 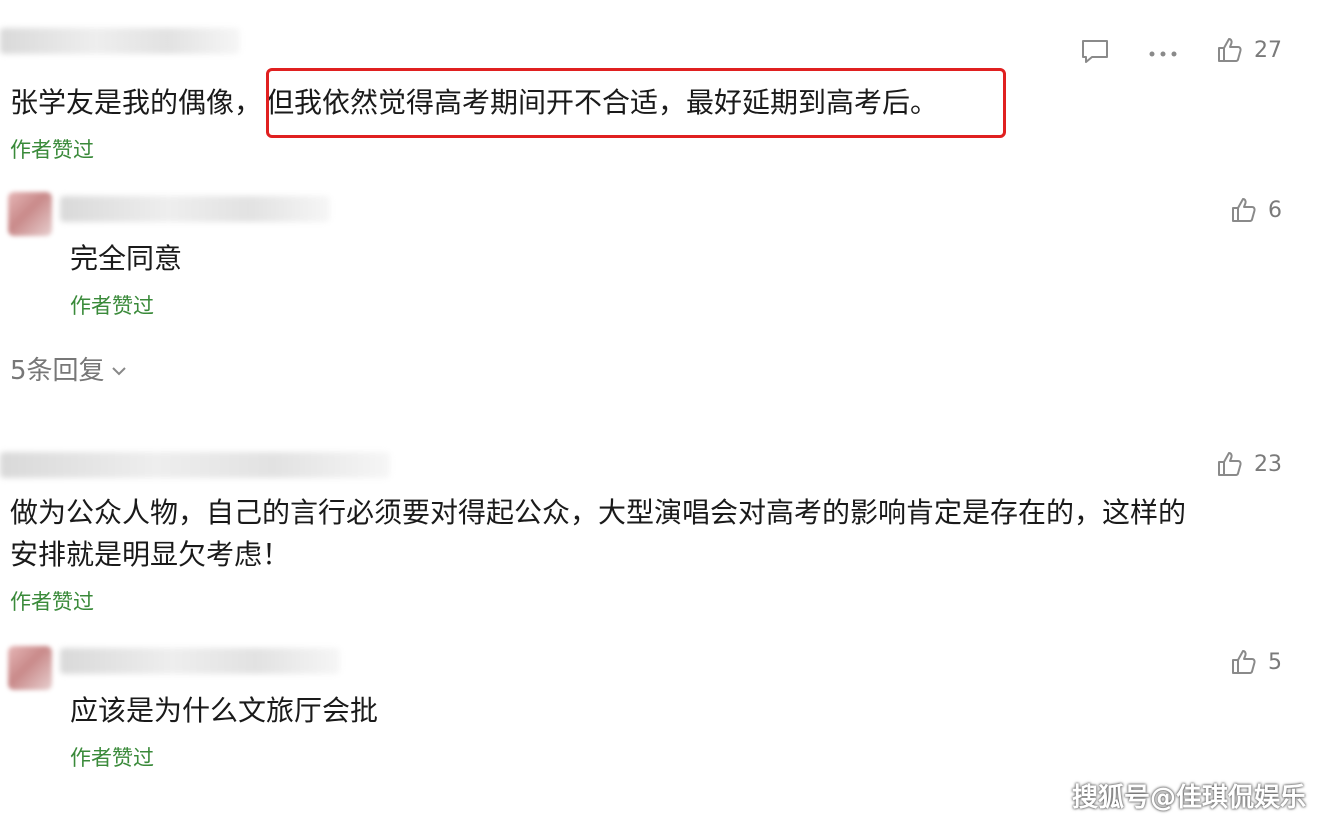 I want to click on like-button: 5, so click(x=1256, y=662).